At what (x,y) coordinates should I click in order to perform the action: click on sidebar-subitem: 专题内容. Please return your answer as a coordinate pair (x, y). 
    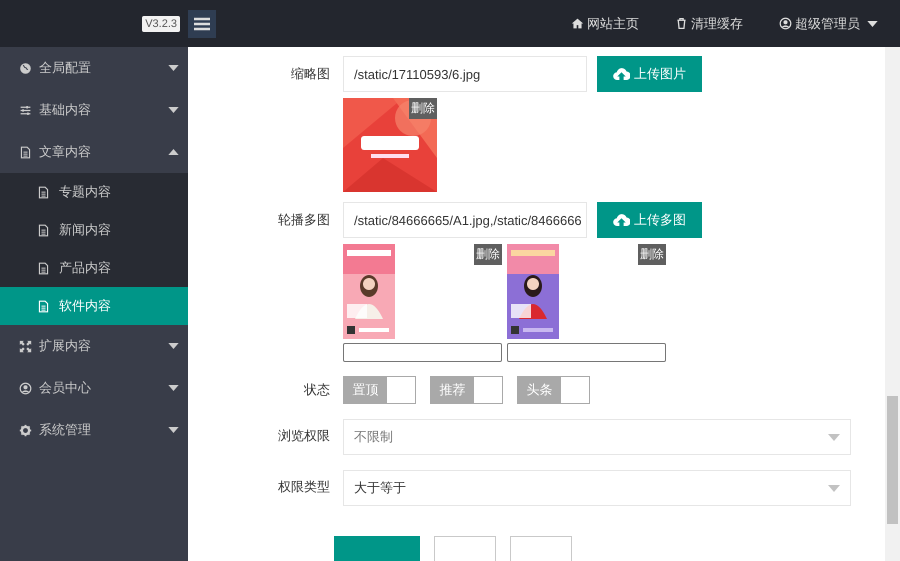
    Looking at the image, I should click on (94, 192).